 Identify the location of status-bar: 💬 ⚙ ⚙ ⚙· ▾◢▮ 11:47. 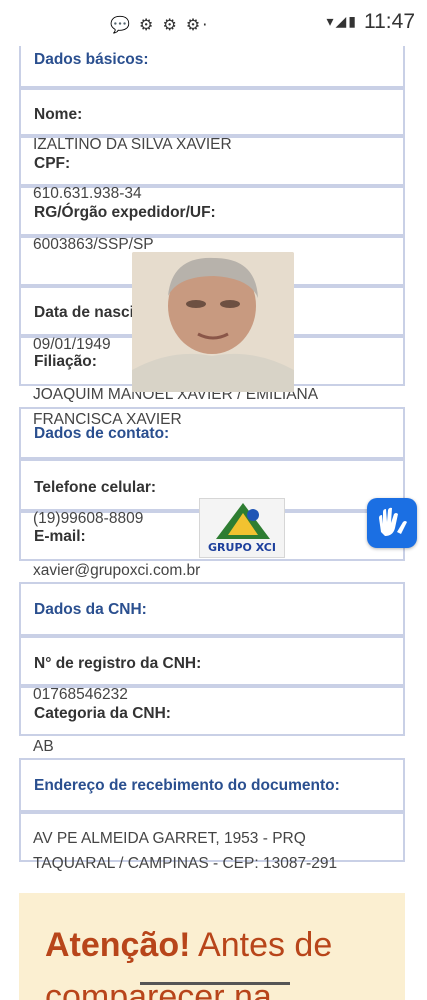
(213, 23).